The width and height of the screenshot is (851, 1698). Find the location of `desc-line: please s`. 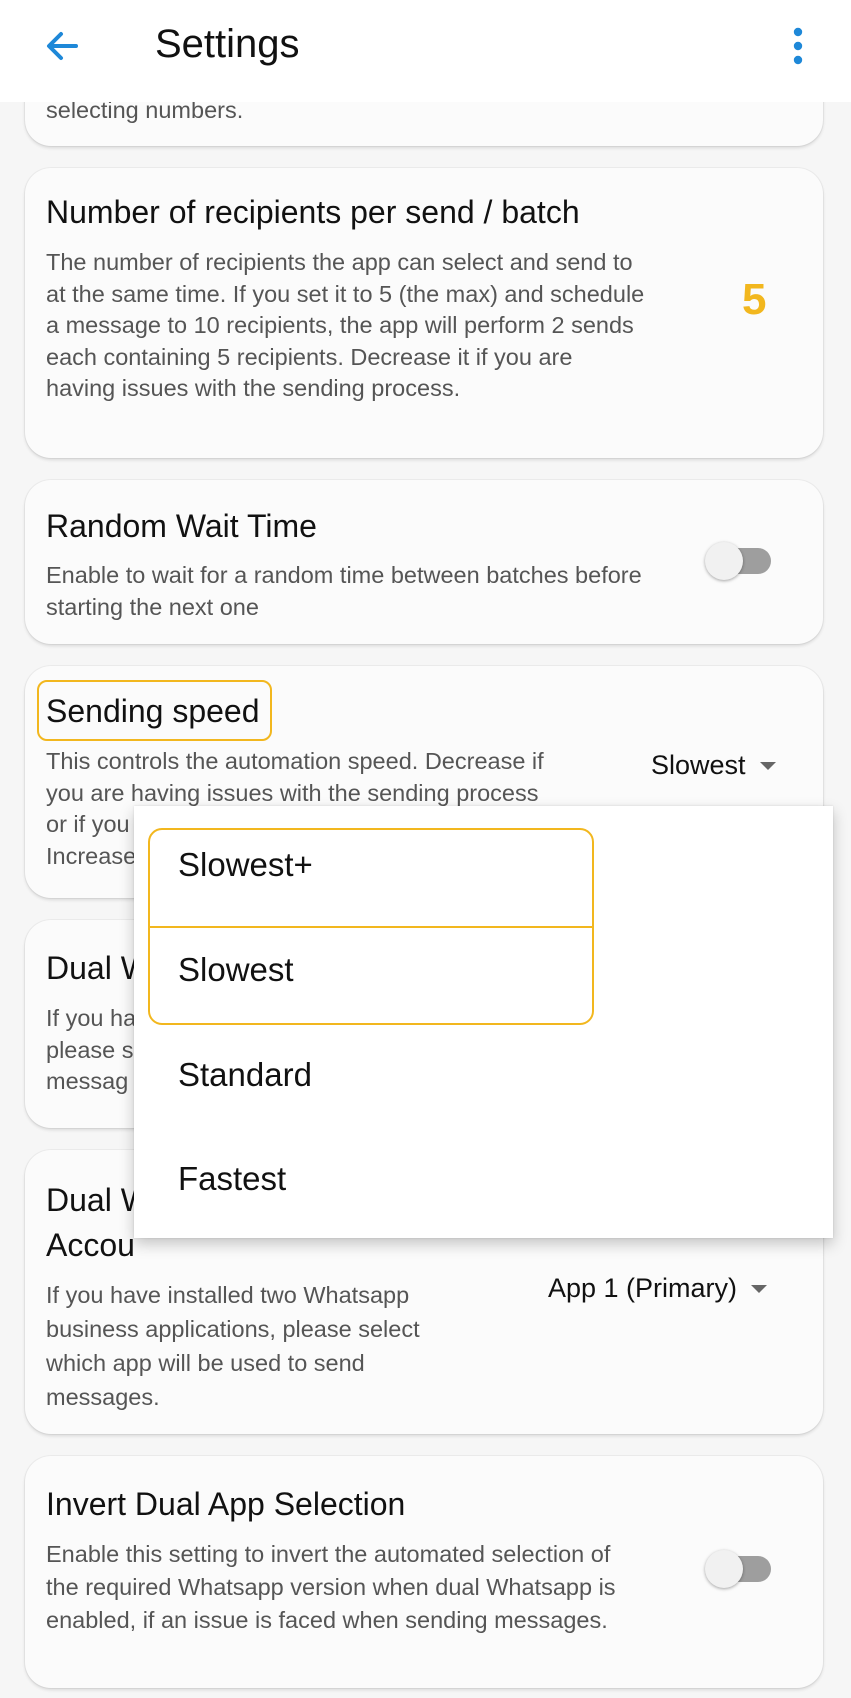

desc-line: please s is located at coordinates (90, 1049).